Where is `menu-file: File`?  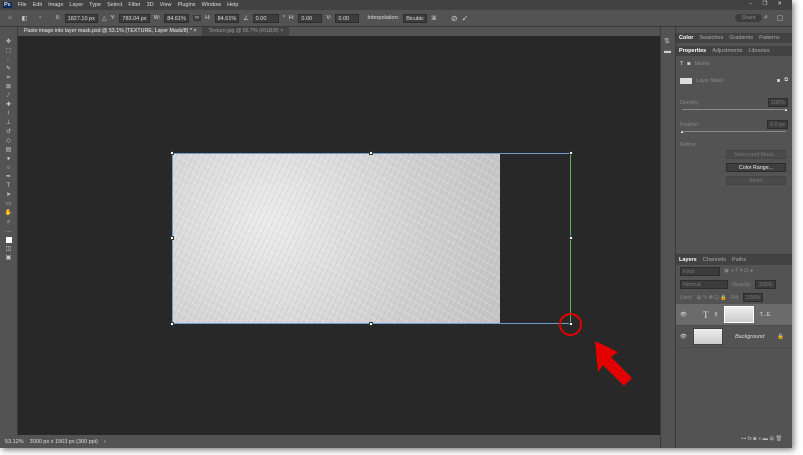 menu-file: File is located at coordinates (22, 5).